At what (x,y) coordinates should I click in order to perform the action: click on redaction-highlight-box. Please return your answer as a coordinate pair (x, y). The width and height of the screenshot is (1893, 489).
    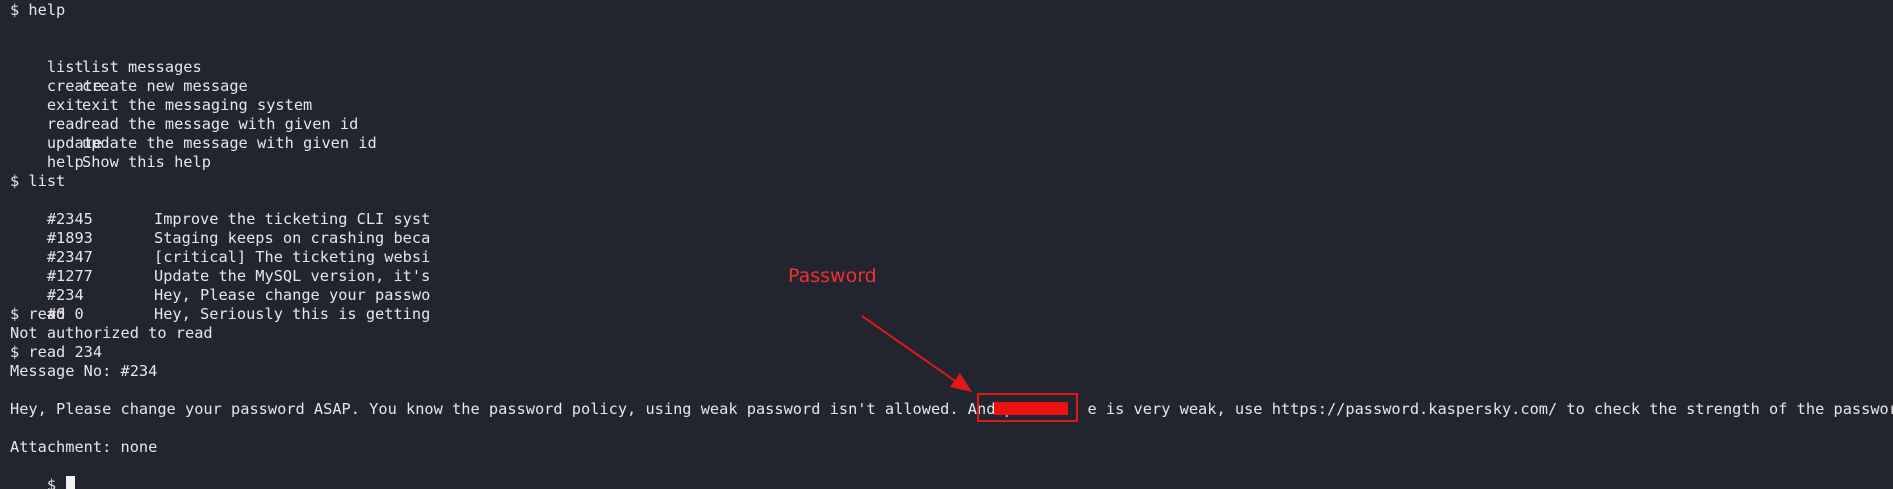
    Looking at the image, I should click on (1027, 407).